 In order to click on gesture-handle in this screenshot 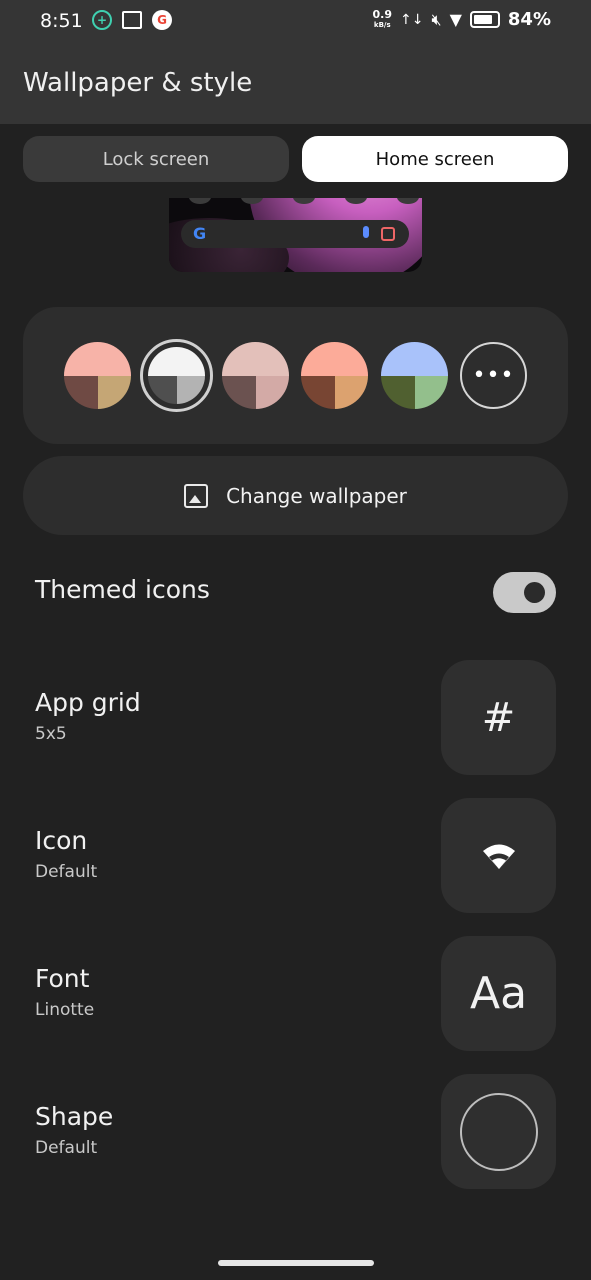, I will do `click(296, 1263)`.